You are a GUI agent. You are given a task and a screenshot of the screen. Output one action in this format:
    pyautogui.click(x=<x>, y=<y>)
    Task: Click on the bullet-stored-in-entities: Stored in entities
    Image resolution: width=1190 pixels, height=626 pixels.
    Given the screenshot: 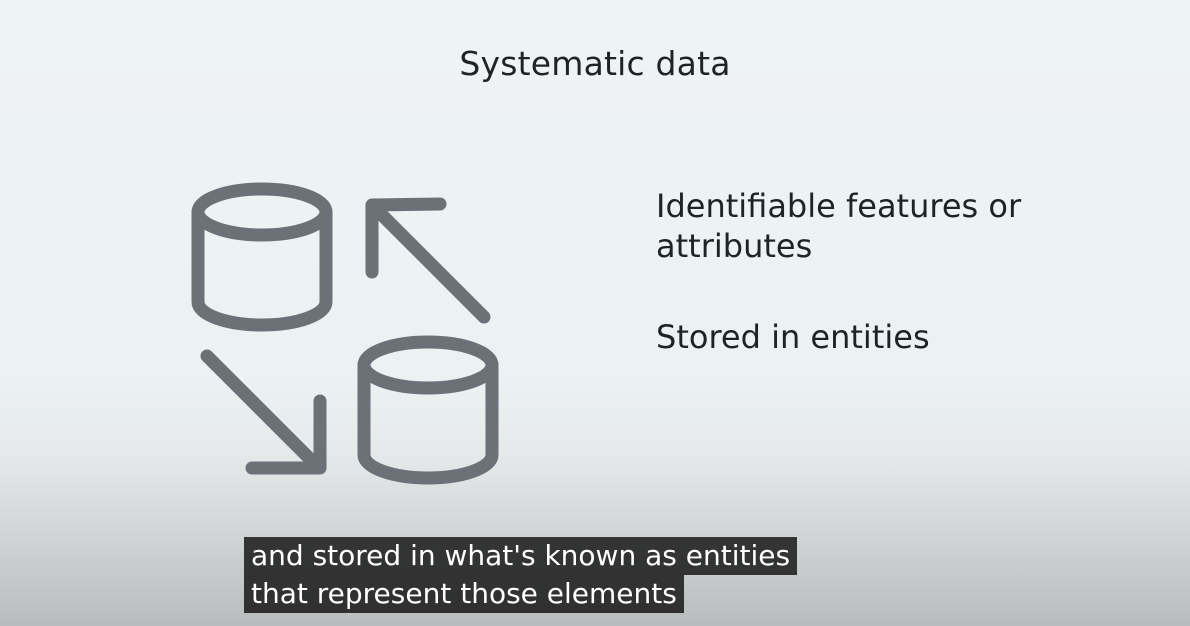 What is the action you would take?
    pyautogui.click(x=793, y=337)
    